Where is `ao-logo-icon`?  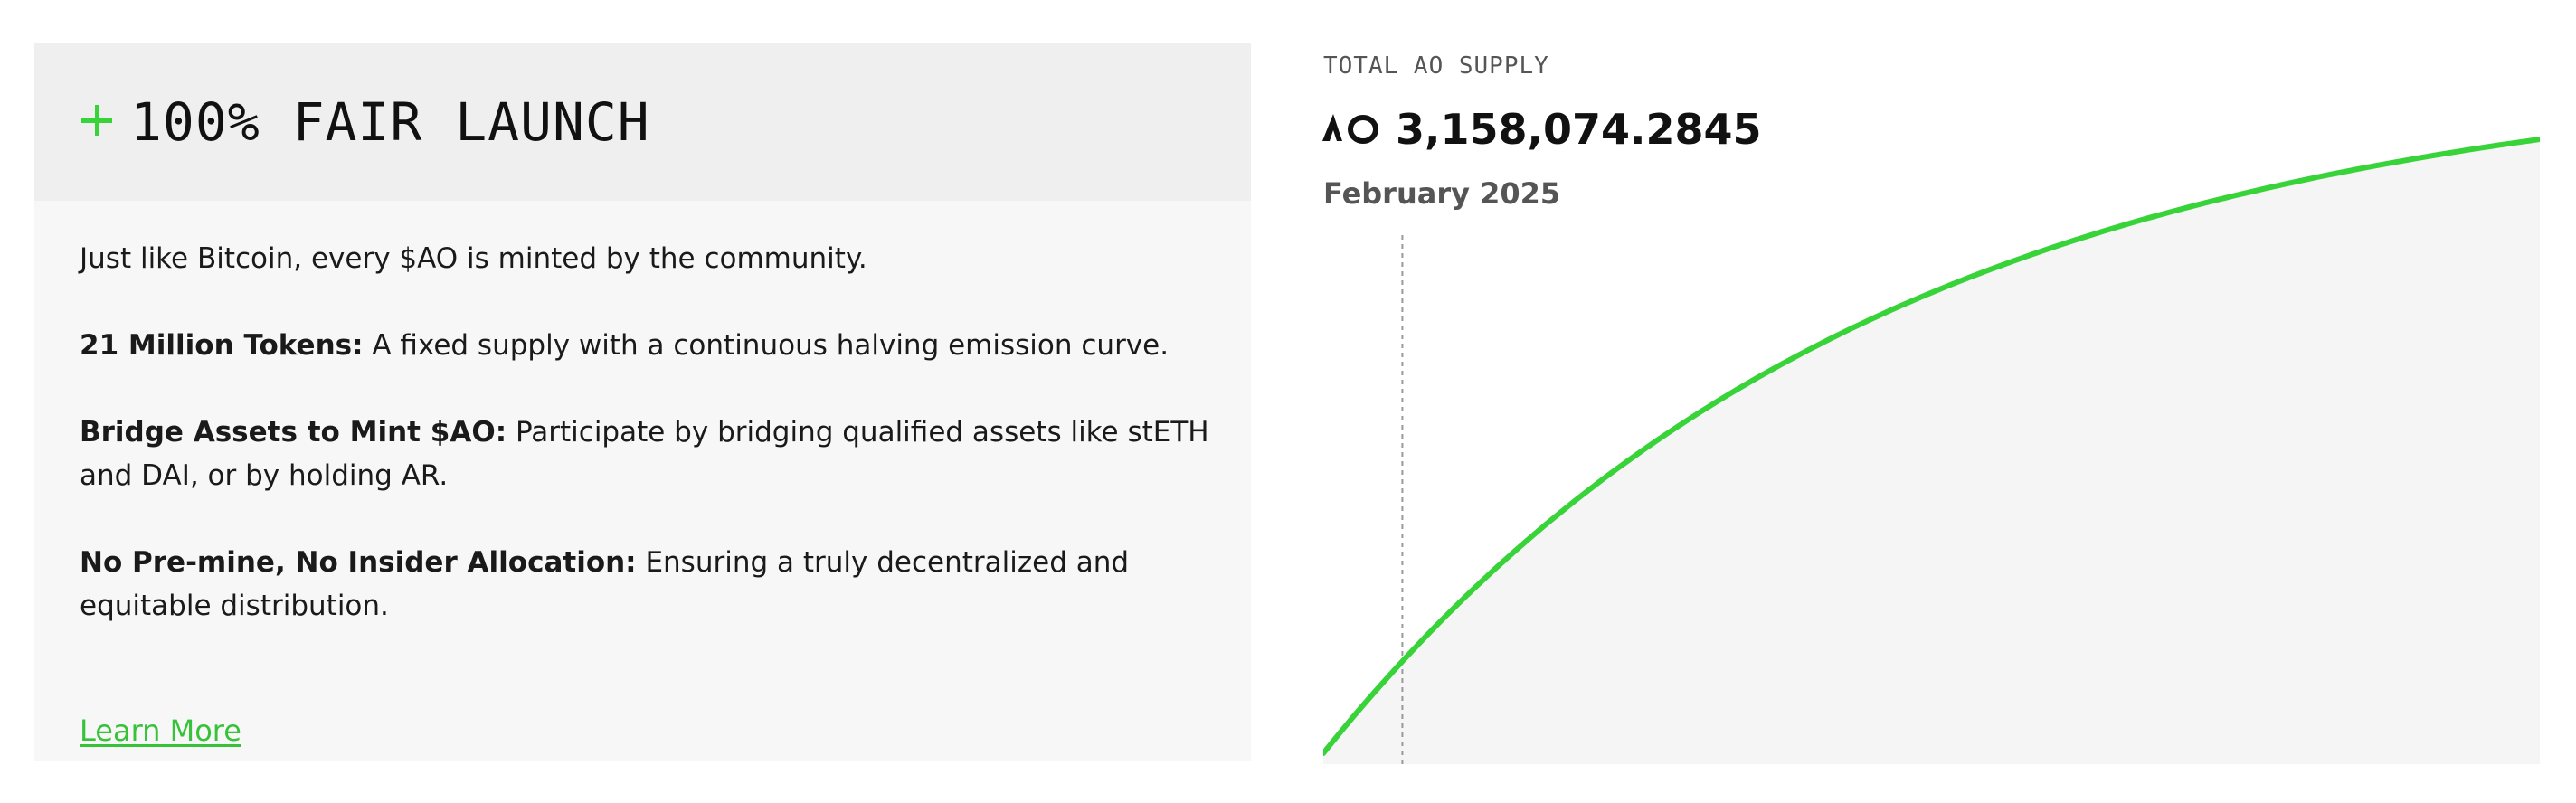 ao-logo-icon is located at coordinates (1350, 129).